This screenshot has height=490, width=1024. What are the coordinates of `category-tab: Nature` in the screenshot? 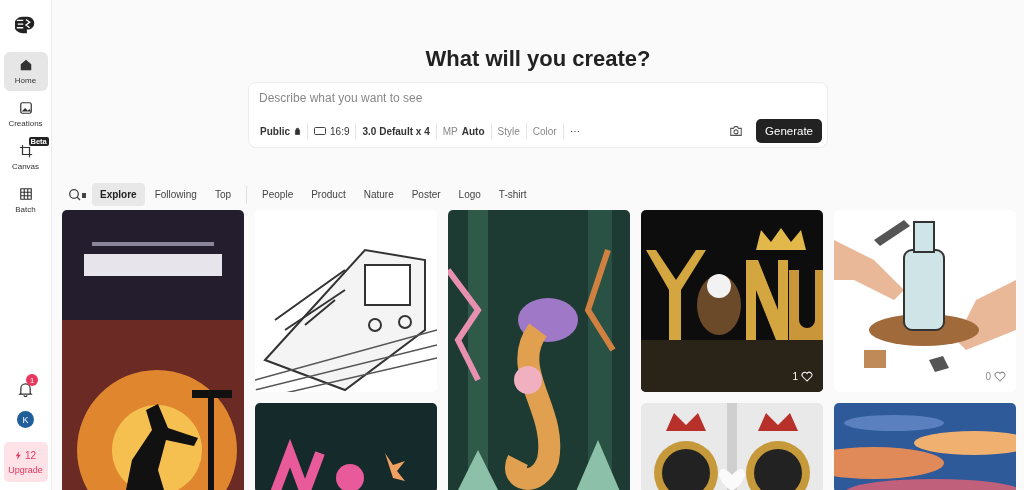 It's located at (378, 194).